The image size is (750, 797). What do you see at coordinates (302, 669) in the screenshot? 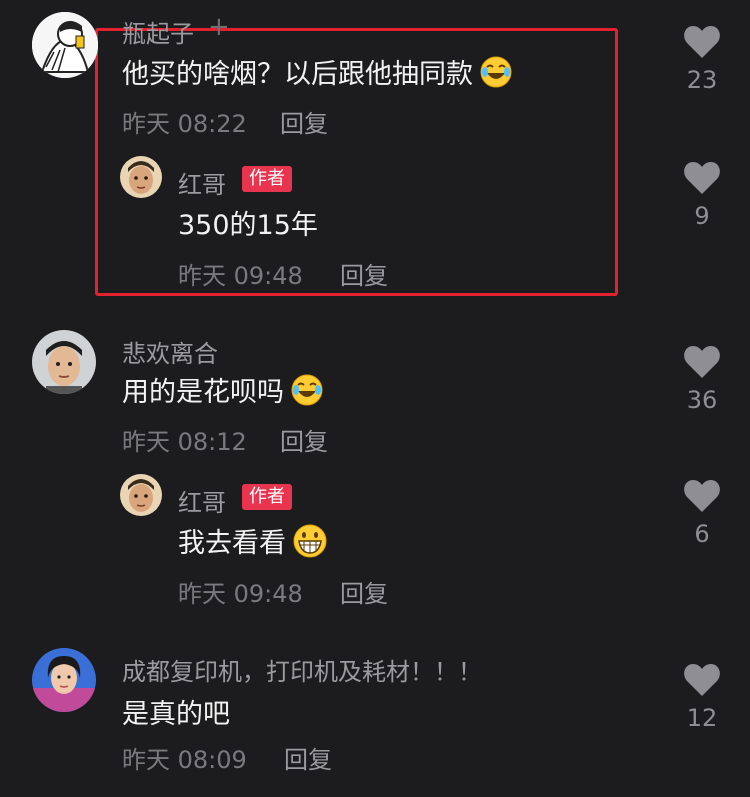
I see `comment-username: 成都复印机，打印机及耗材！！！` at bounding box center [302, 669].